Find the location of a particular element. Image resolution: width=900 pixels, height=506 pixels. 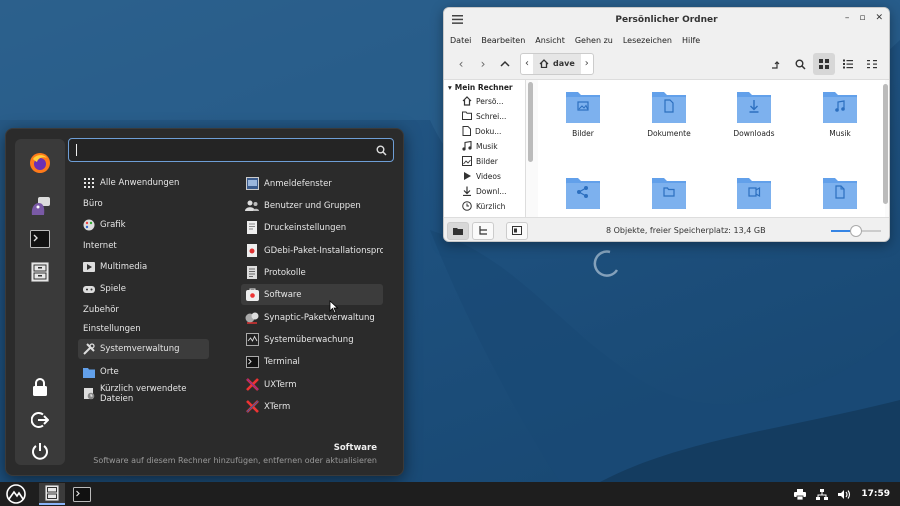

app-item: Anmeldefenster is located at coordinates (312, 183).